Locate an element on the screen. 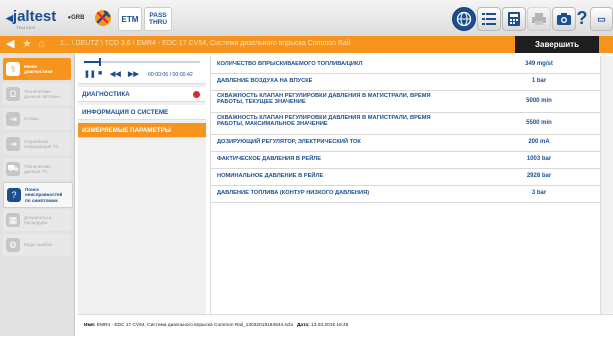 The image size is (613, 337). stop-icon: ■ is located at coordinates (100, 73).